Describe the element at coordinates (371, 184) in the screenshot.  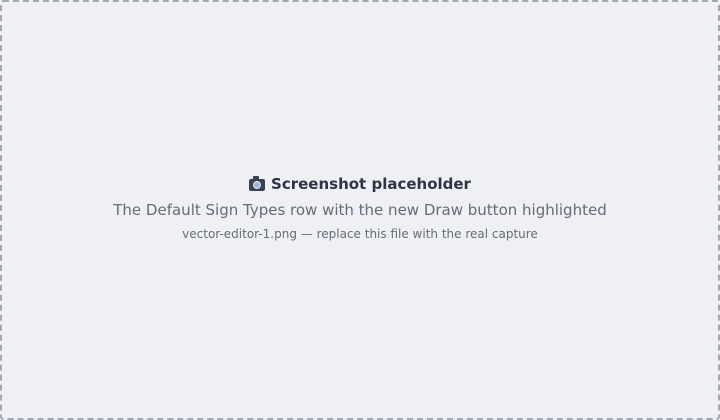
I see `placeholder-title: Screenshot placeholder` at that location.